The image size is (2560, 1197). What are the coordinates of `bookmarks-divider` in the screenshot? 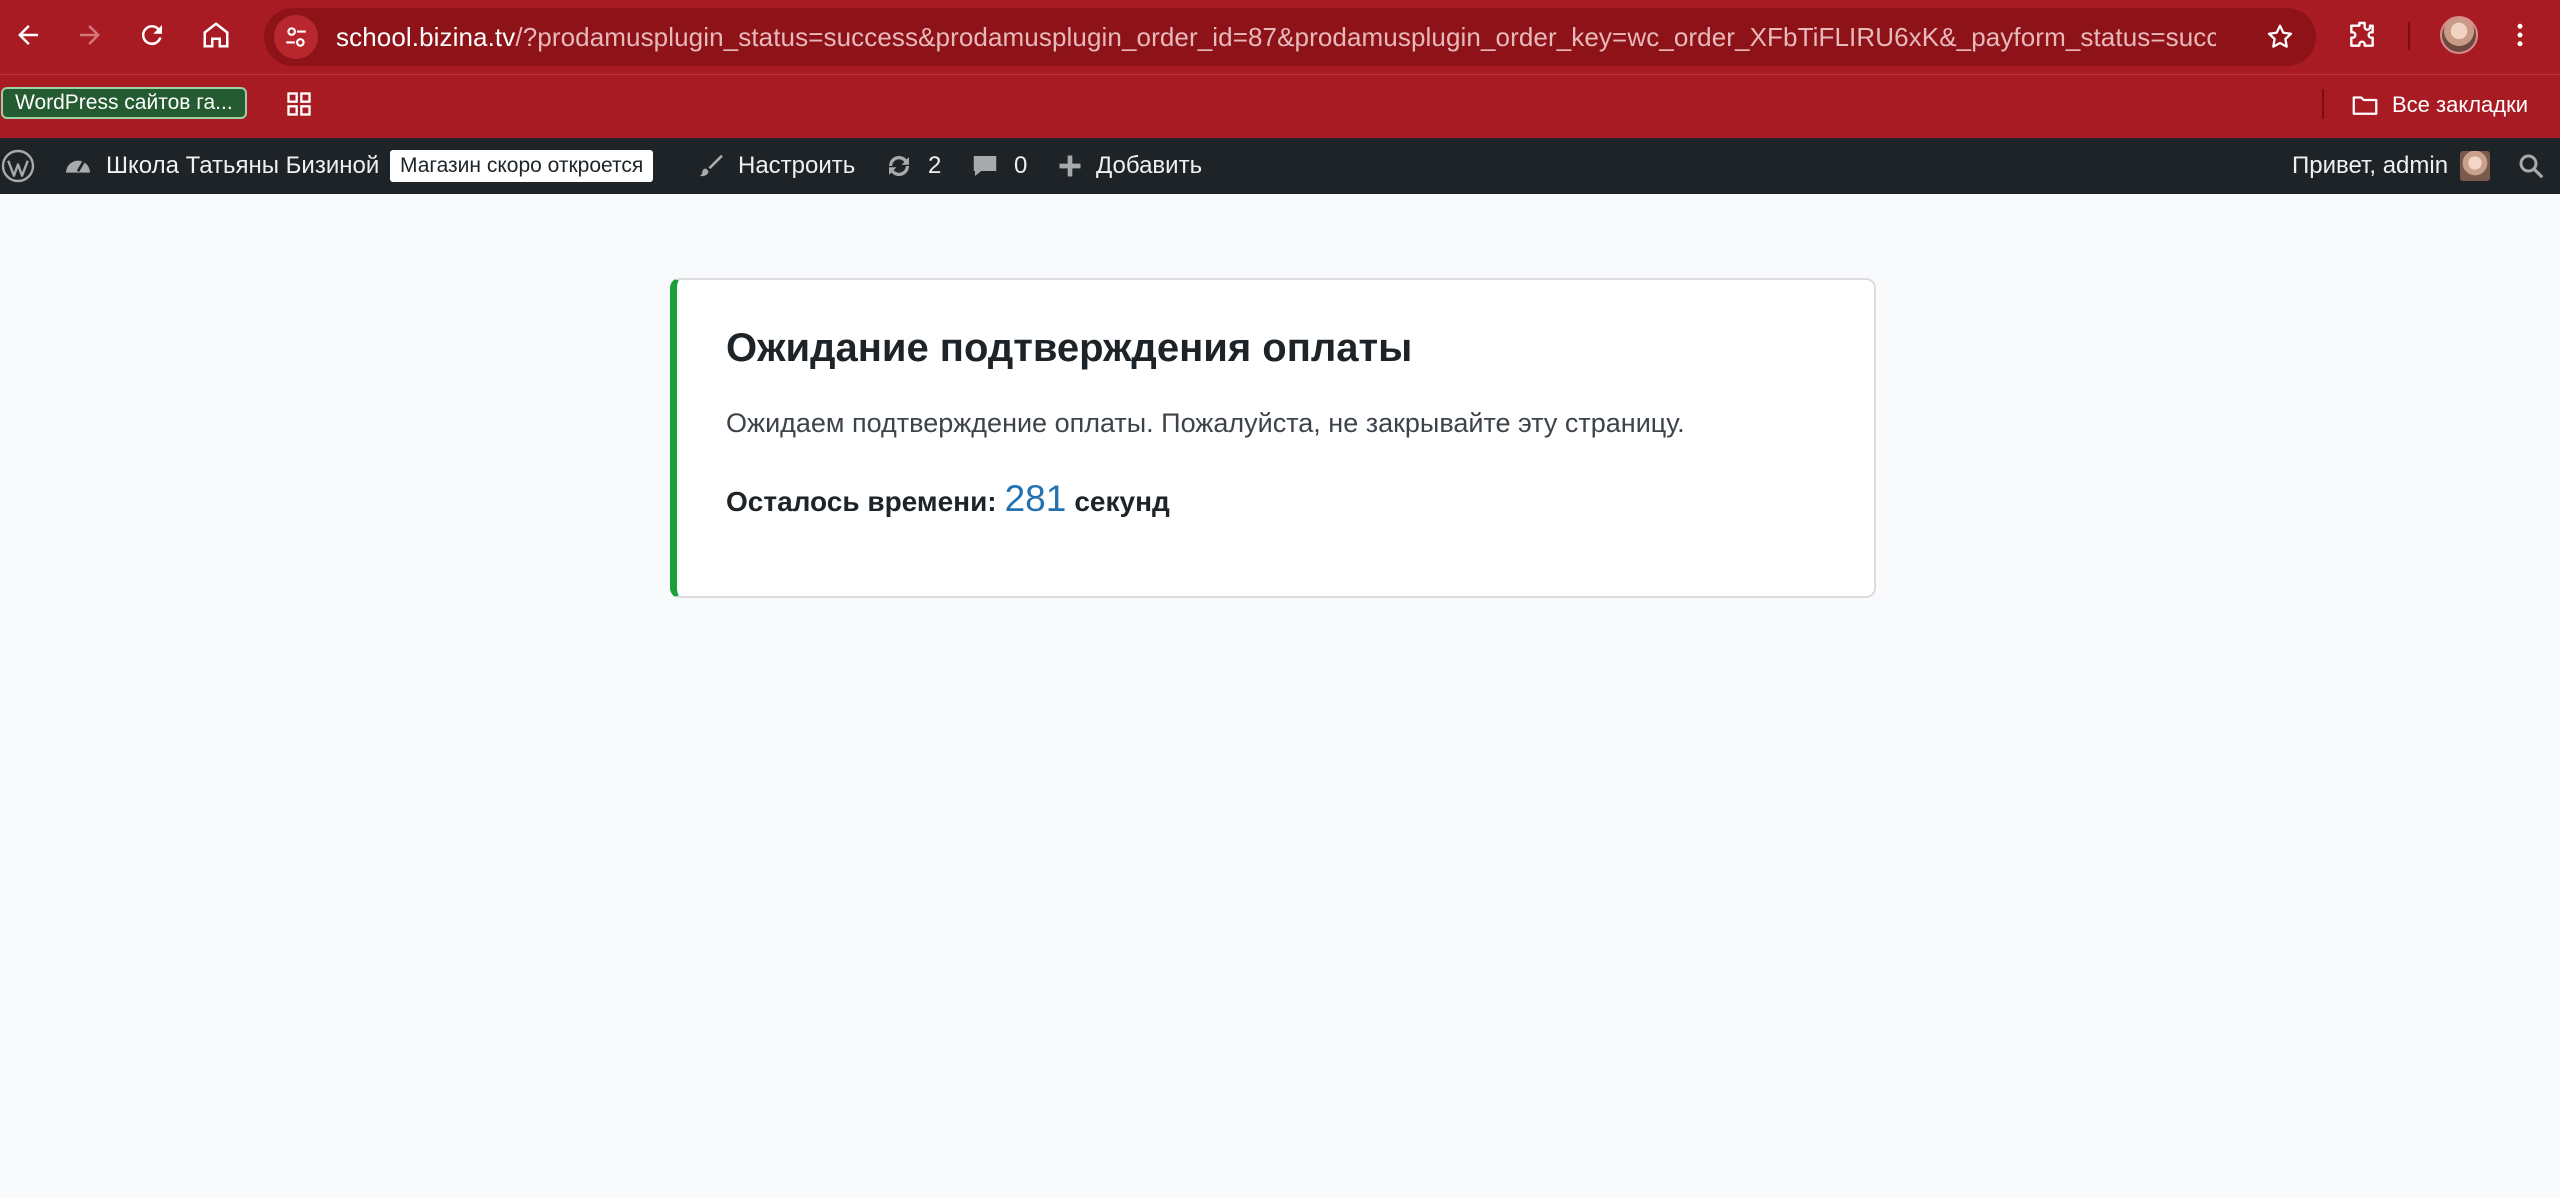 It's located at (2323, 104).